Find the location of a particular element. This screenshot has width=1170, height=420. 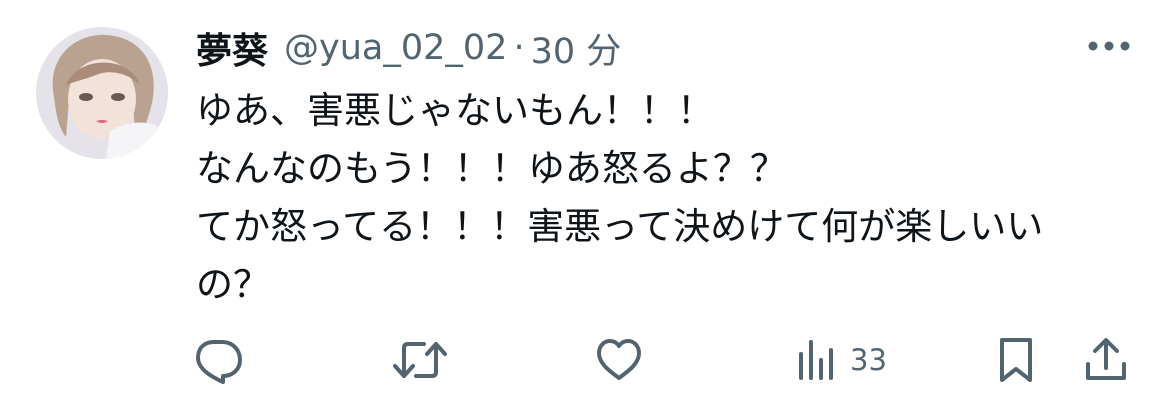

tweet-text-line: なんなのもう！！！ゆあ怒るよ？？ is located at coordinates (491, 168).